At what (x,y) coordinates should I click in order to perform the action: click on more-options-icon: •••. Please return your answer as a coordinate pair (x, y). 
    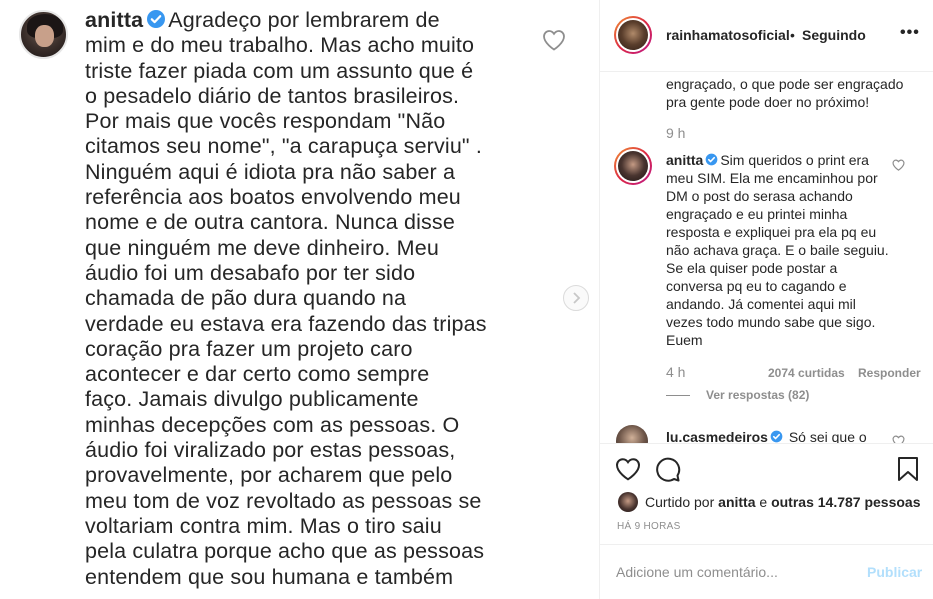
    Looking at the image, I should click on (910, 33).